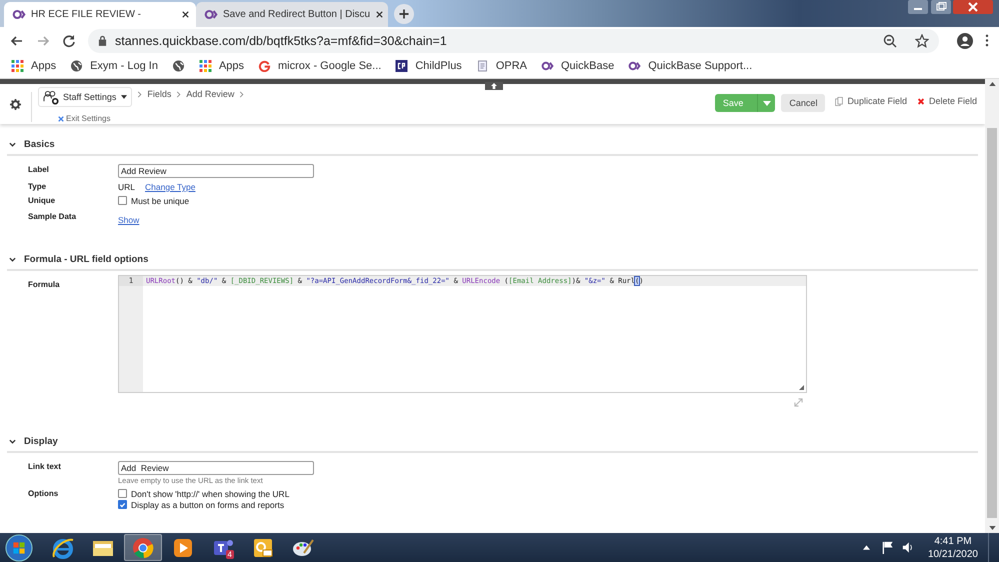 The height and width of the screenshot is (562, 999). I want to click on scrollbar-thumb, so click(992, 323).